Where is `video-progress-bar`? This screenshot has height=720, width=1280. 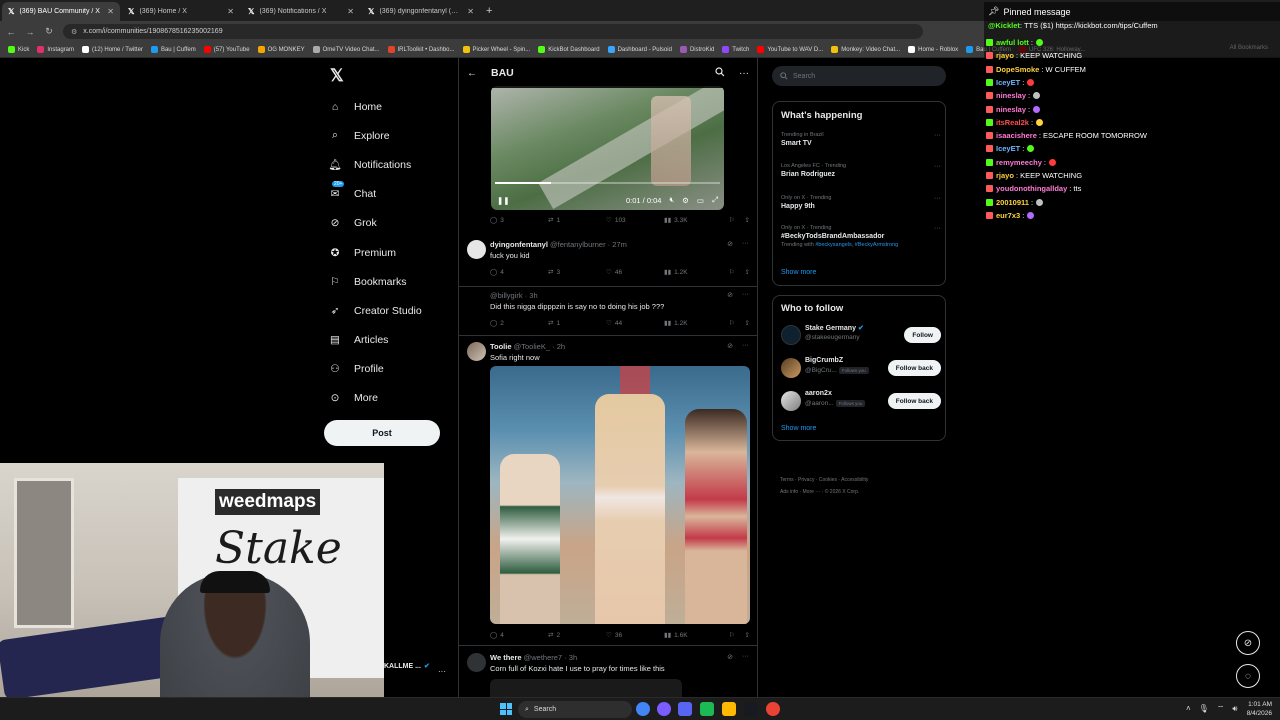
video-progress-bar is located at coordinates (607, 183).